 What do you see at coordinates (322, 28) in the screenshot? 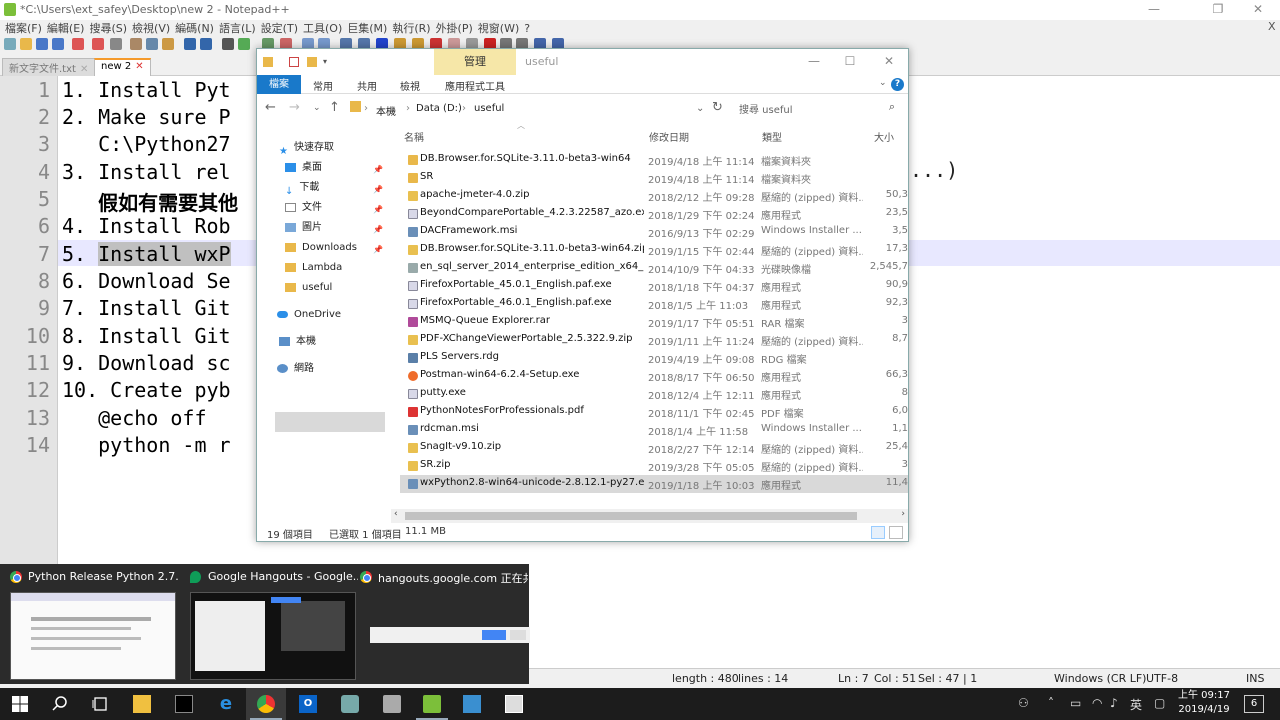
I see `menu-tools: 工具(O)` at bounding box center [322, 28].